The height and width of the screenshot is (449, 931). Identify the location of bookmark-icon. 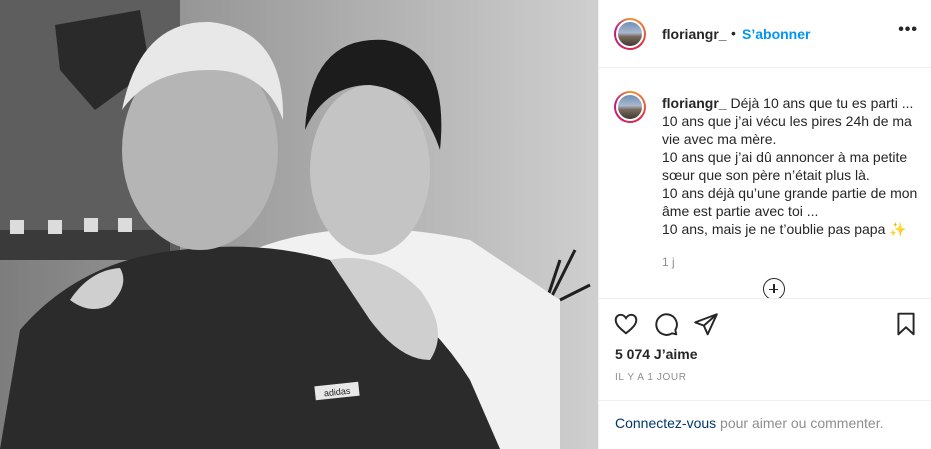
(906, 324).